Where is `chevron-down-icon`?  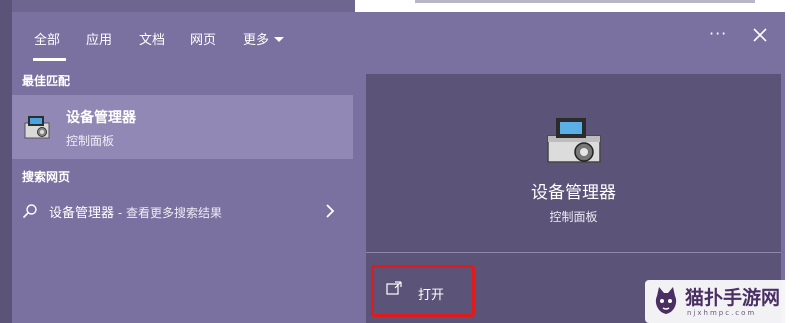 chevron-down-icon is located at coordinates (279, 39).